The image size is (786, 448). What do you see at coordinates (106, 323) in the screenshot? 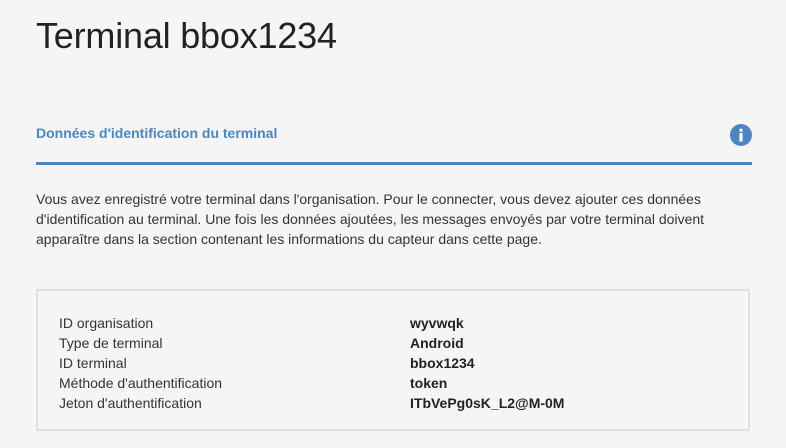
I see `credential-label: ID organisation` at bounding box center [106, 323].